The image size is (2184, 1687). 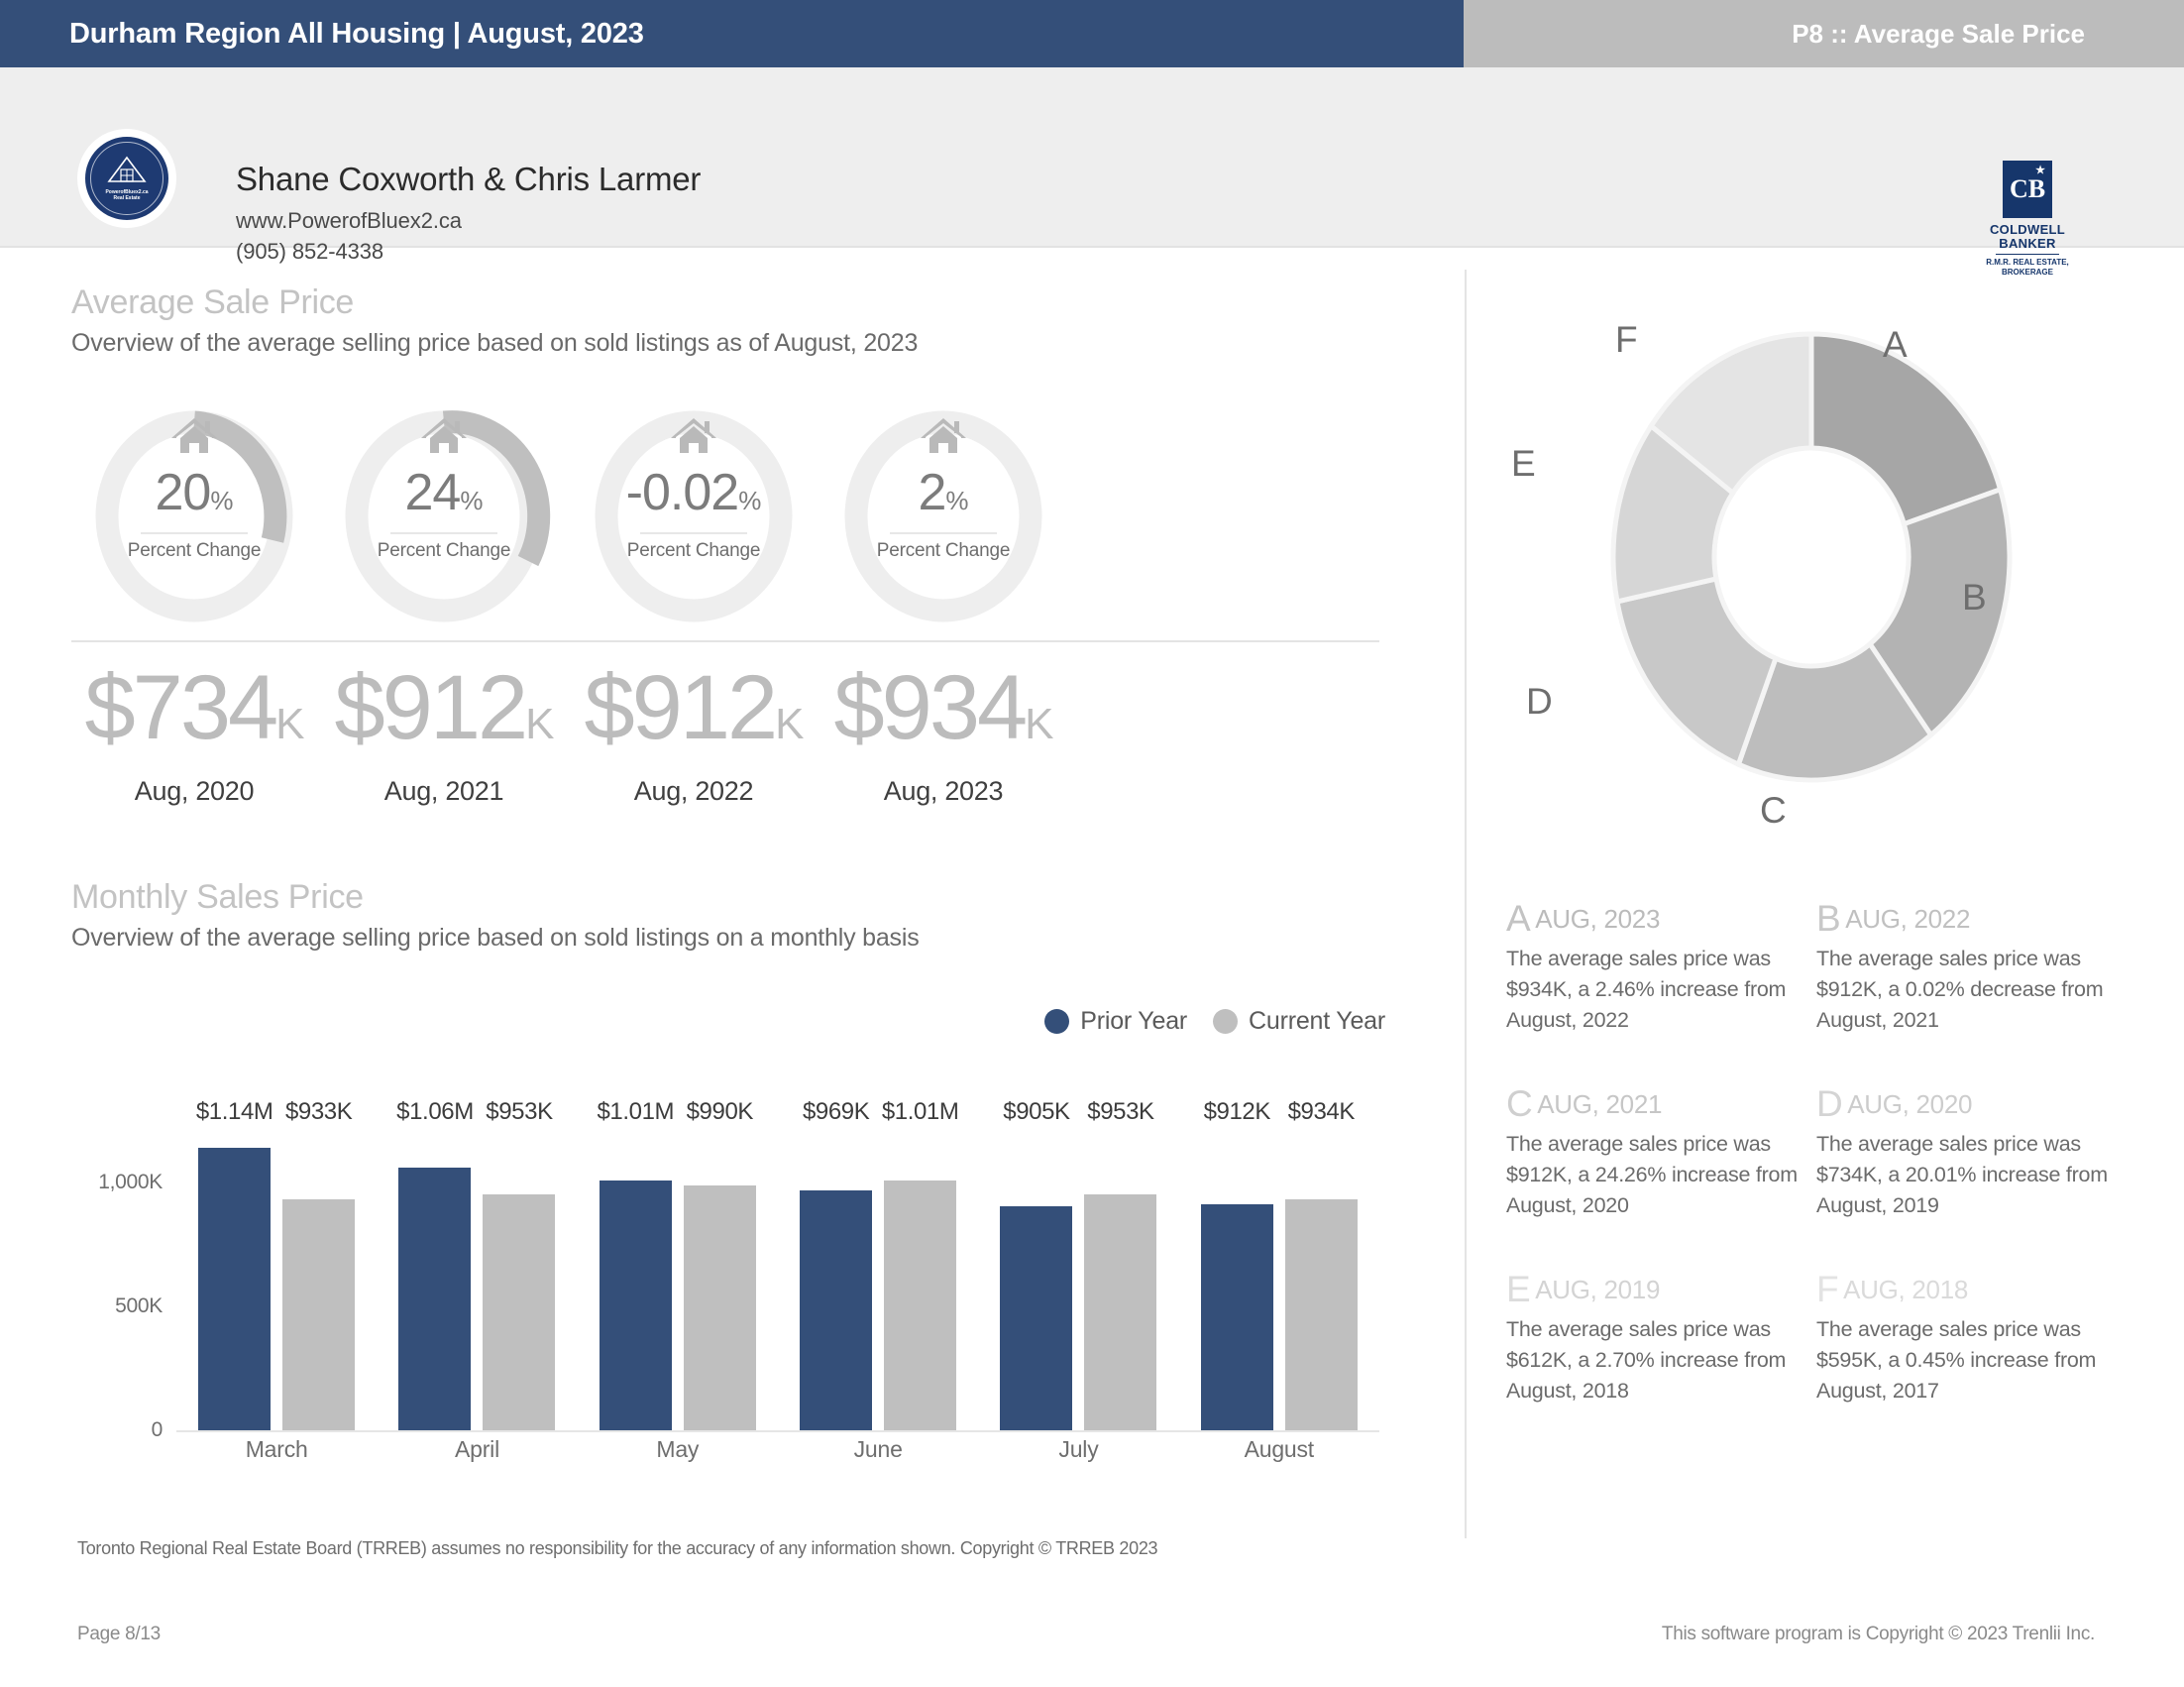 I want to click on page-label: P8 :: Average Sale Price, so click(x=1938, y=33).